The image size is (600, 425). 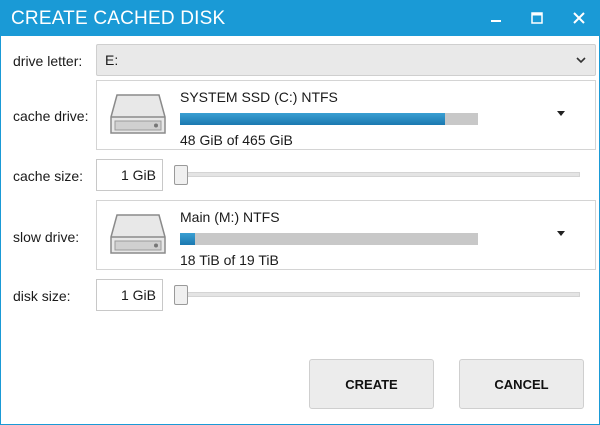 I want to click on maximize-icon, so click(x=537, y=18).